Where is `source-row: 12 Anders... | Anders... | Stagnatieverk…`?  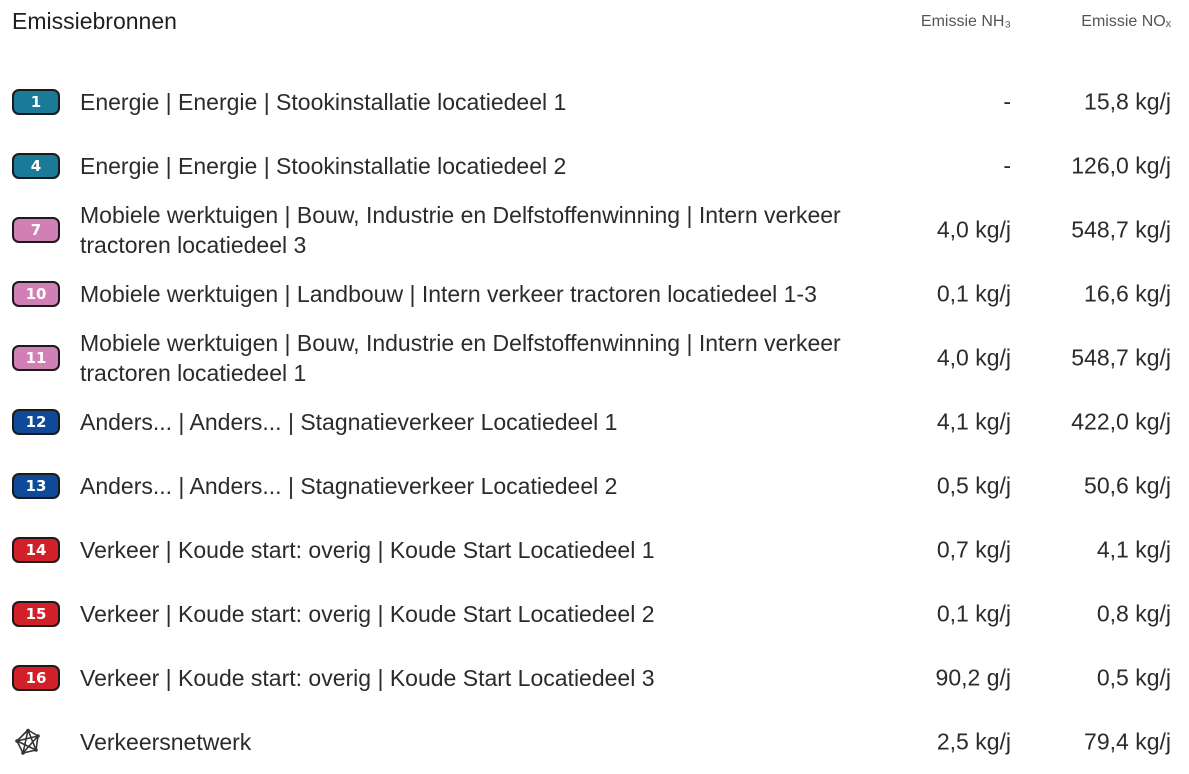 source-row: 12 Anders... | Anders... | Stagnatieverk… is located at coordinates (594, 422).